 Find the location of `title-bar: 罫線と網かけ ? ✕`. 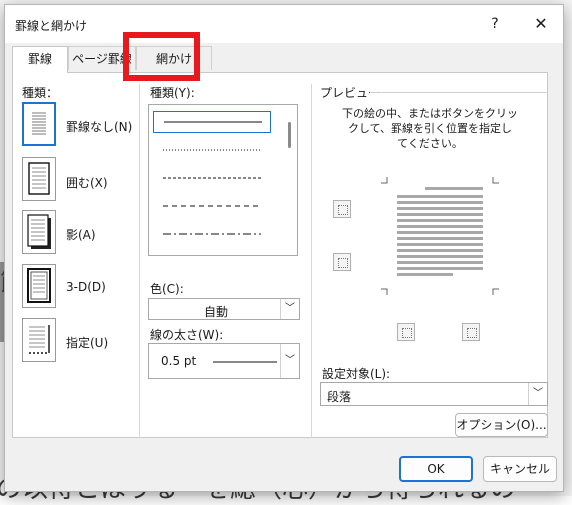

title-bar: 罫線と網かけ ? ✕ is located at coordinates (284, 24).